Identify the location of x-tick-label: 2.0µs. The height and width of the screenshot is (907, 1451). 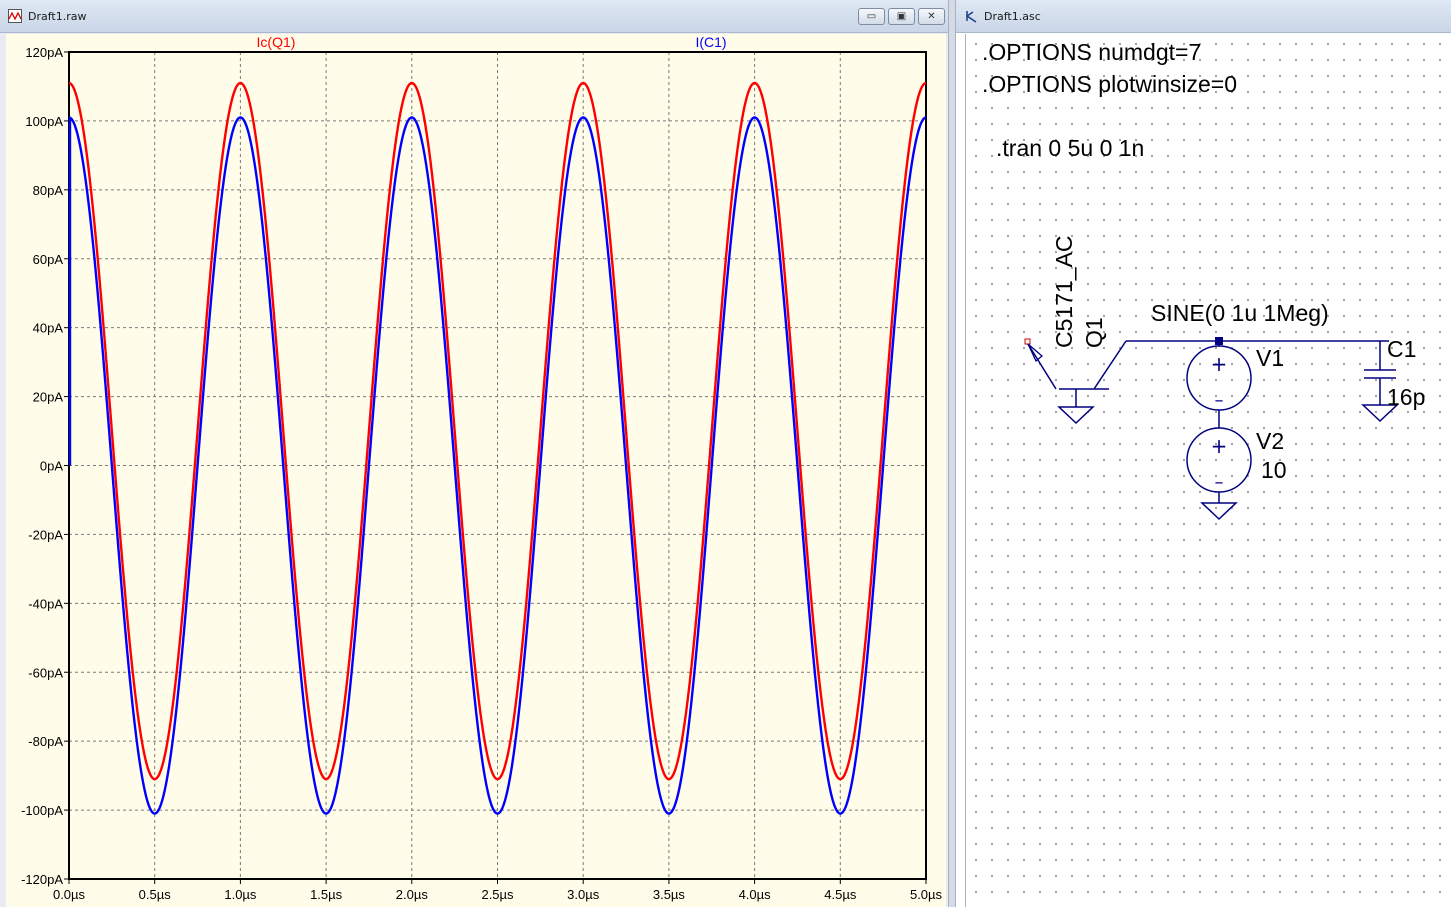
(412, 894).